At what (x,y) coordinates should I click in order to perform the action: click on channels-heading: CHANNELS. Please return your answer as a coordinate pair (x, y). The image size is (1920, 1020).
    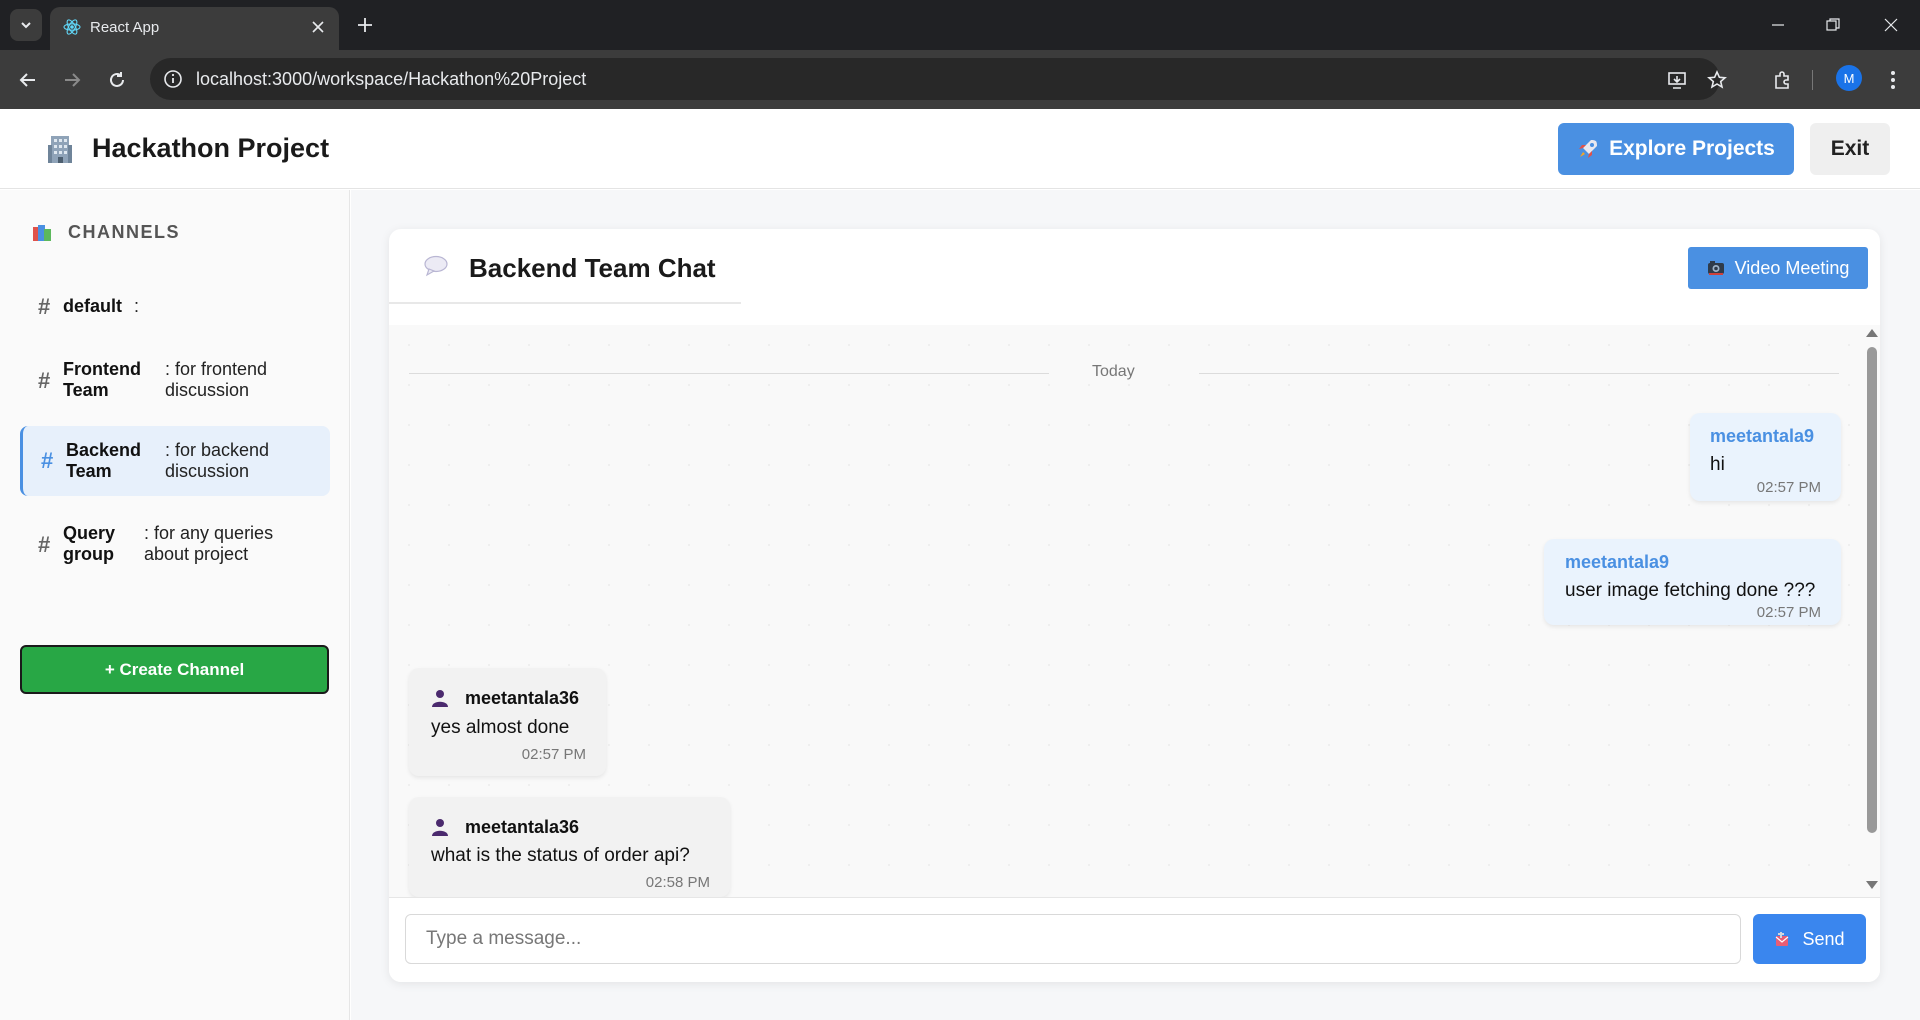
    Looking at the image, I should click on (106, 232).